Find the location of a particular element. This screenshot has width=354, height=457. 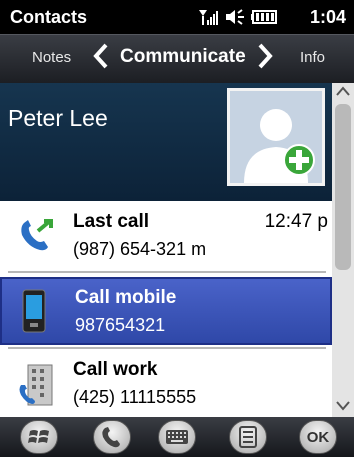

battery-icon is located at coordinates (264, 19).